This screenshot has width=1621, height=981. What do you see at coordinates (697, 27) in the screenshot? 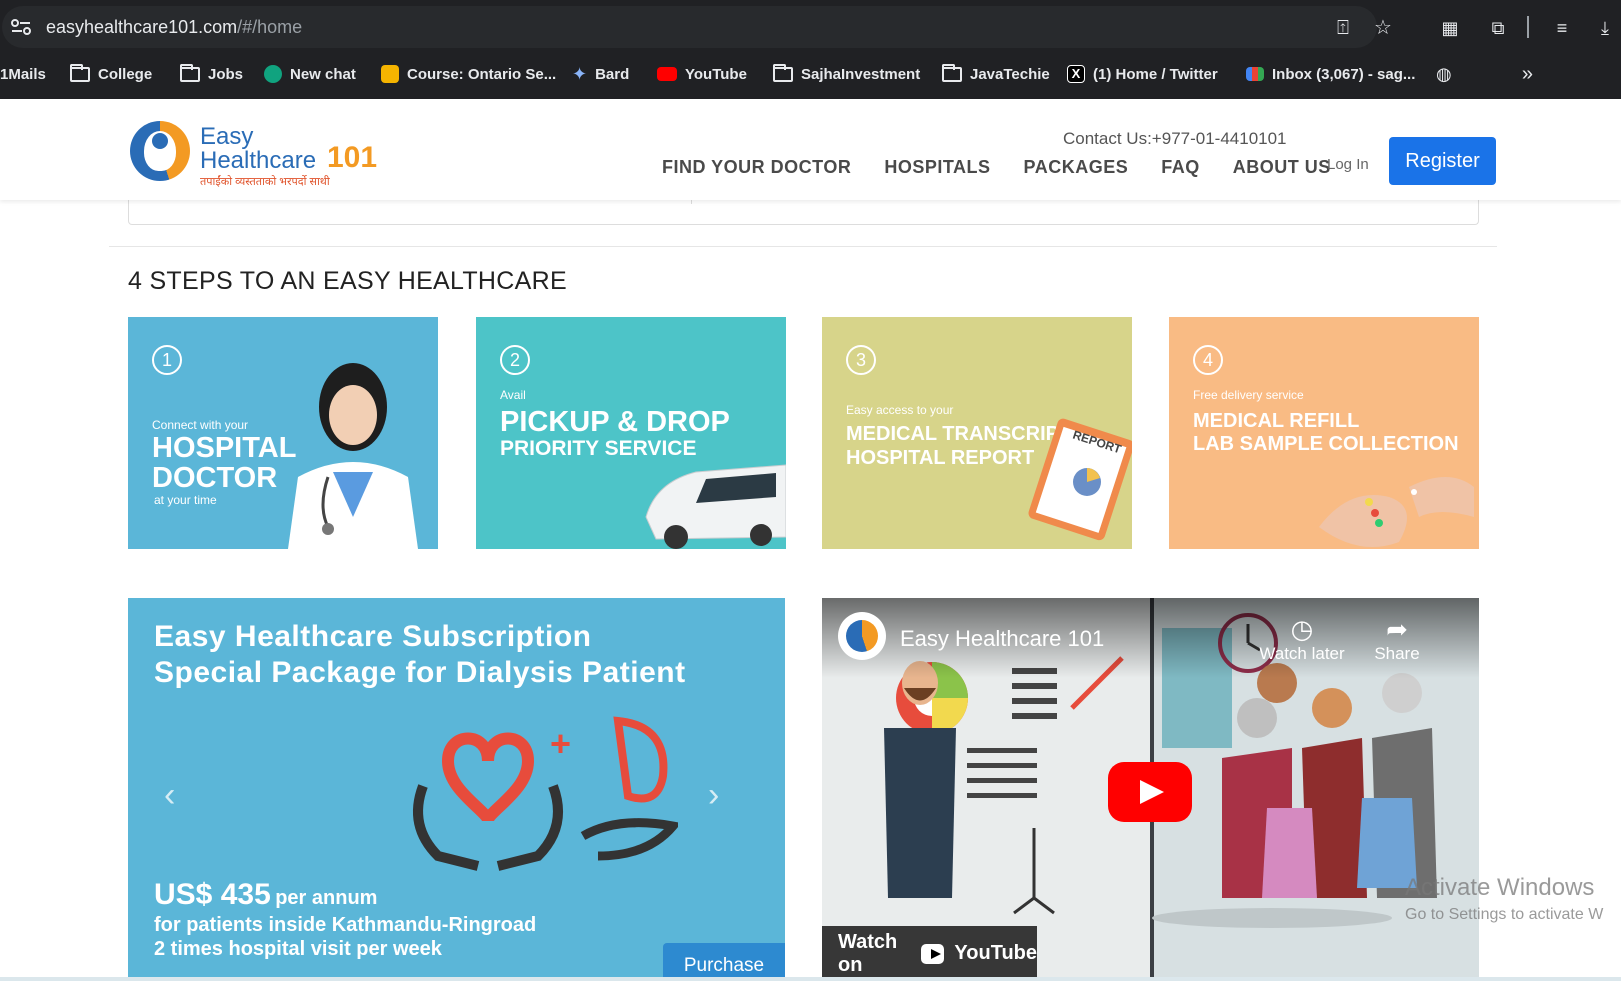
I see `address-bar: easyhealthcare101.com/#/home ⍐ ☆` at bounding box center [697, 27].